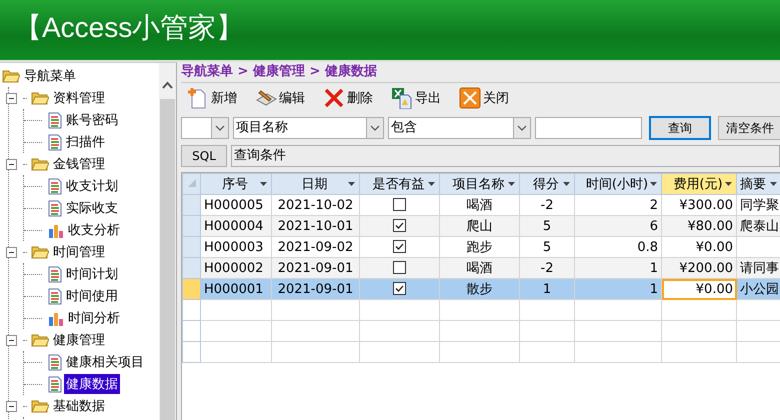 This screenshot has width=780, height=420. I want to click on tree-item: 时间计划, so click(92, 274).